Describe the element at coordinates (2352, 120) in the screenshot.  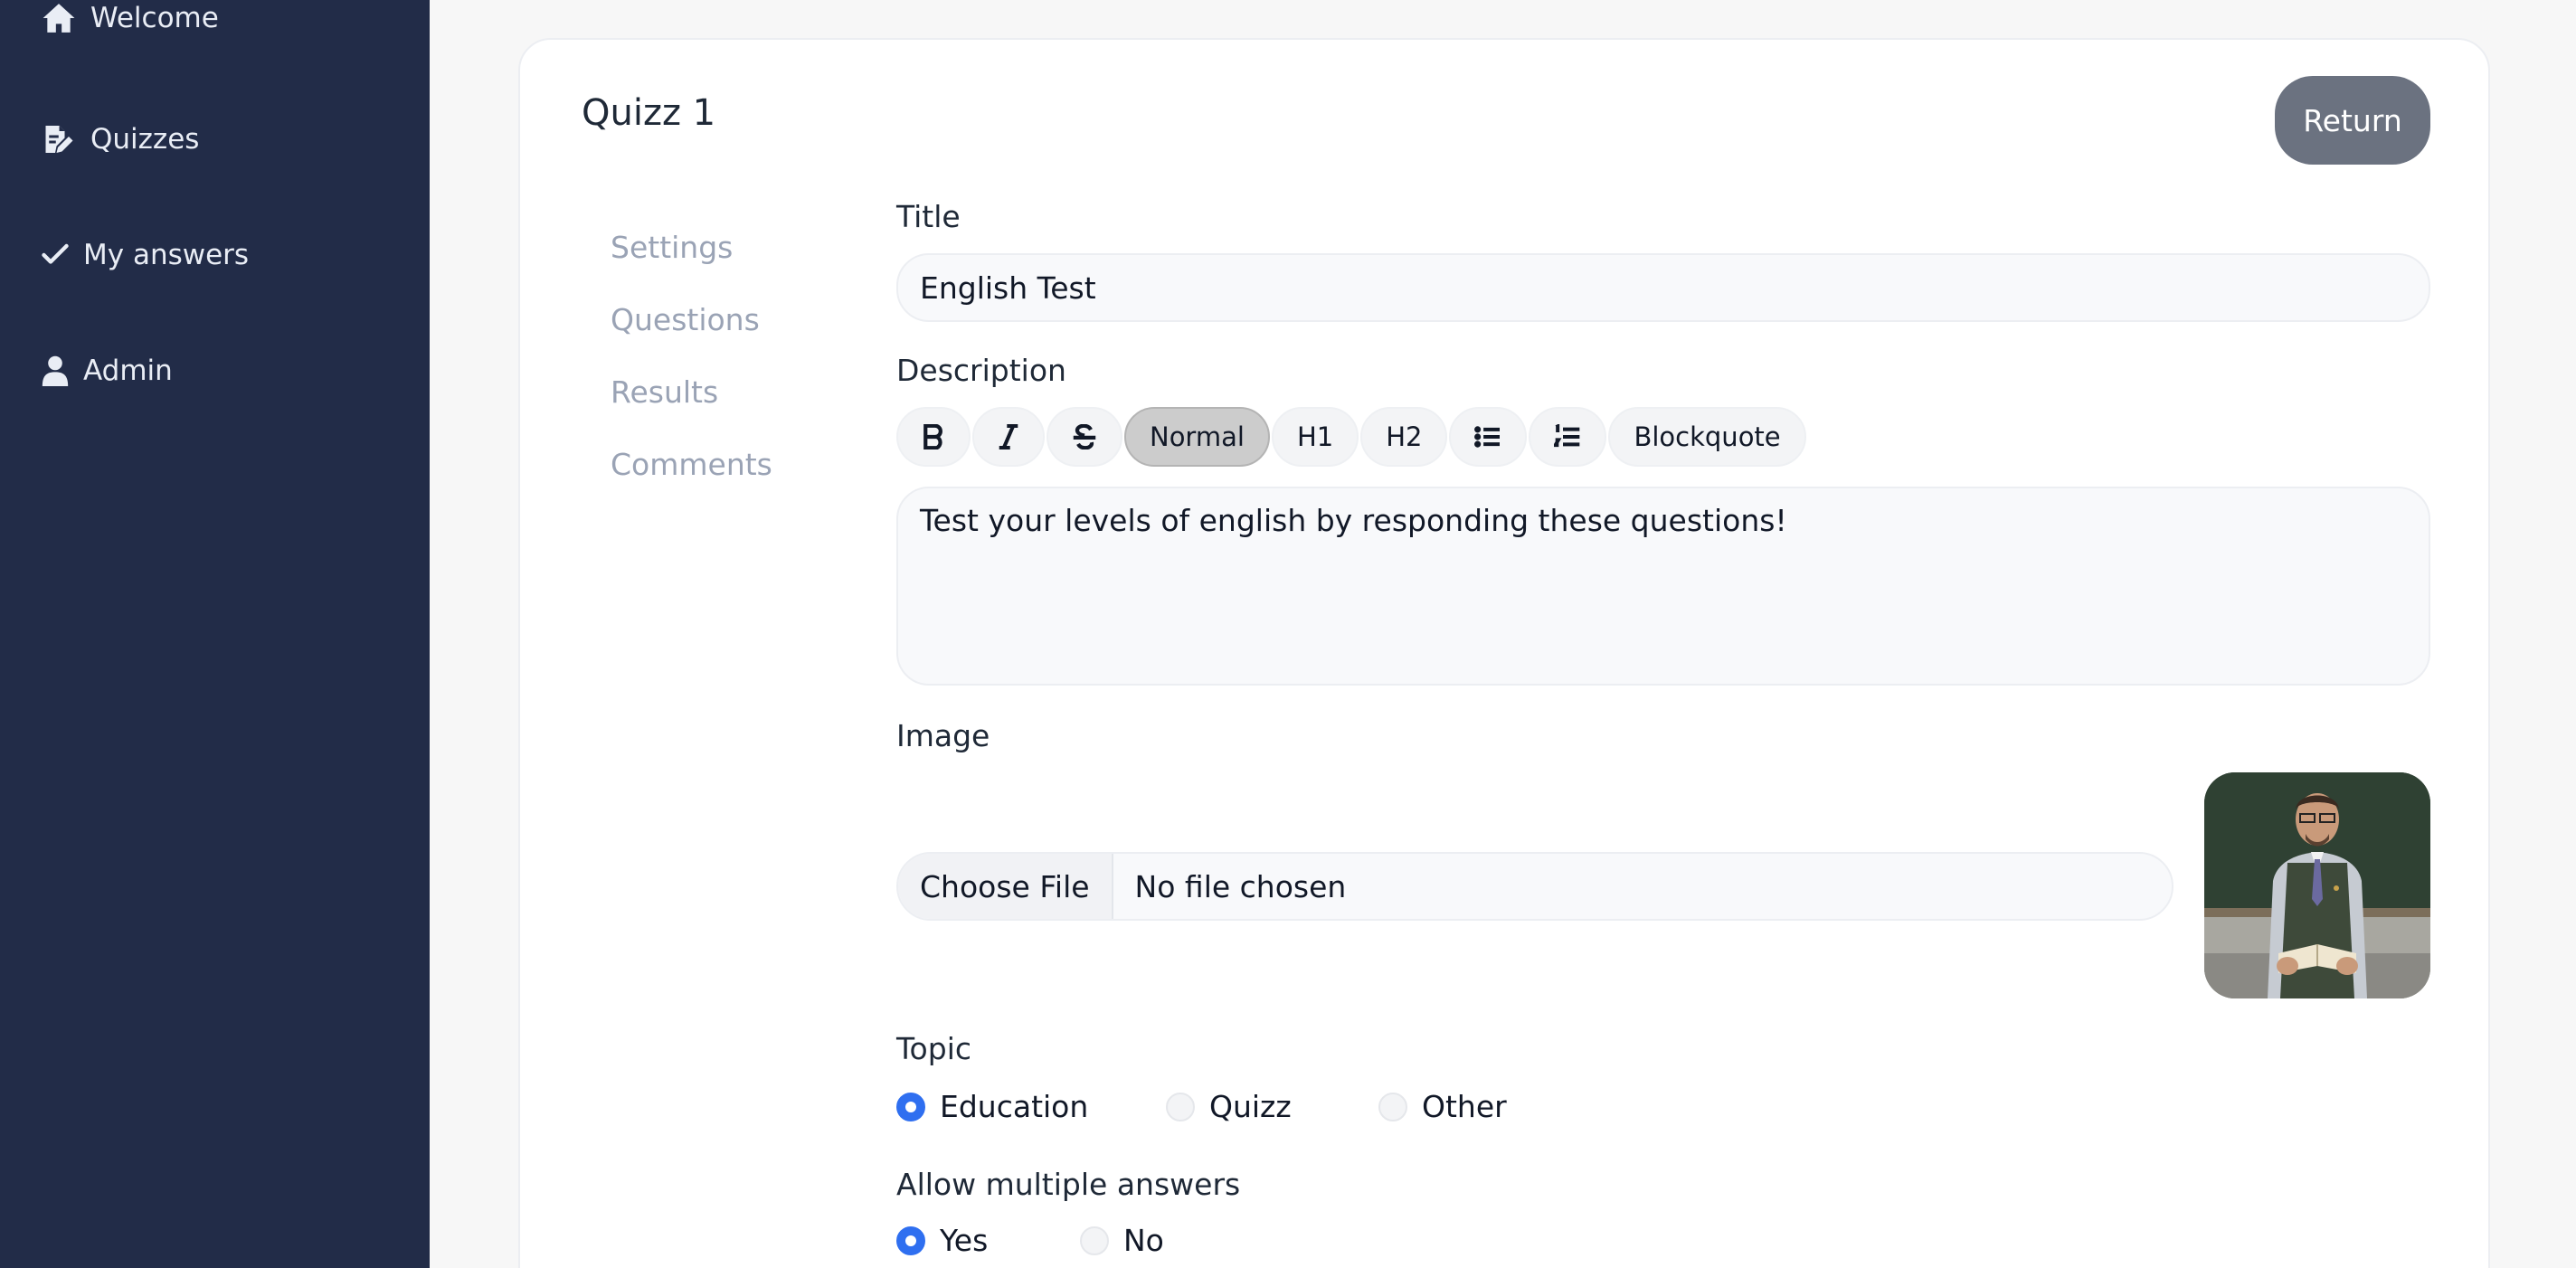
I see `return-button: Return` at that location.